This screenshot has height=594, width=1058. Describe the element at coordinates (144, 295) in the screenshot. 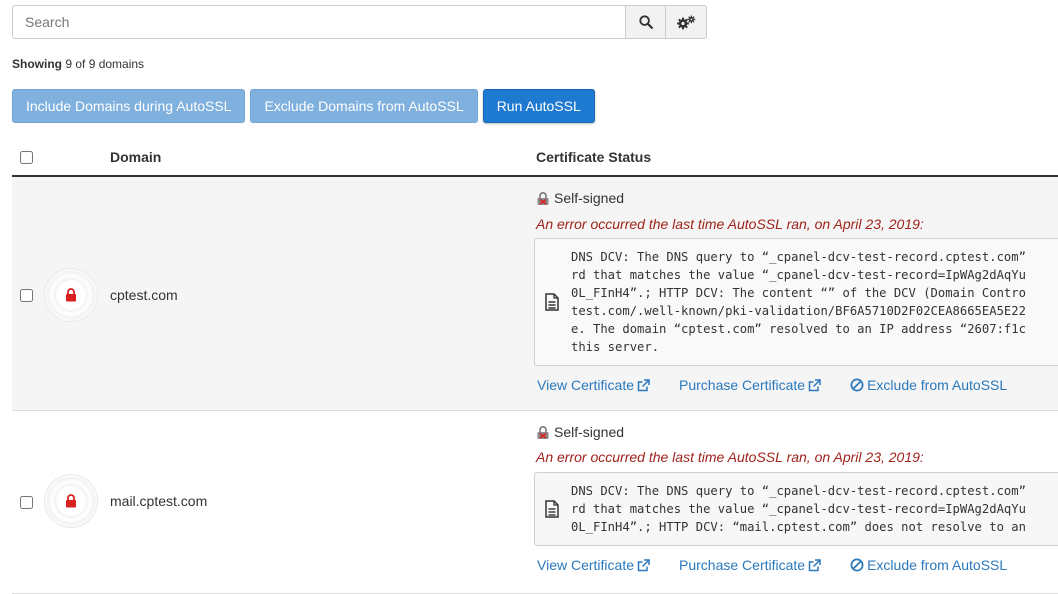

I see `domain-name: cptest.com` at that location.